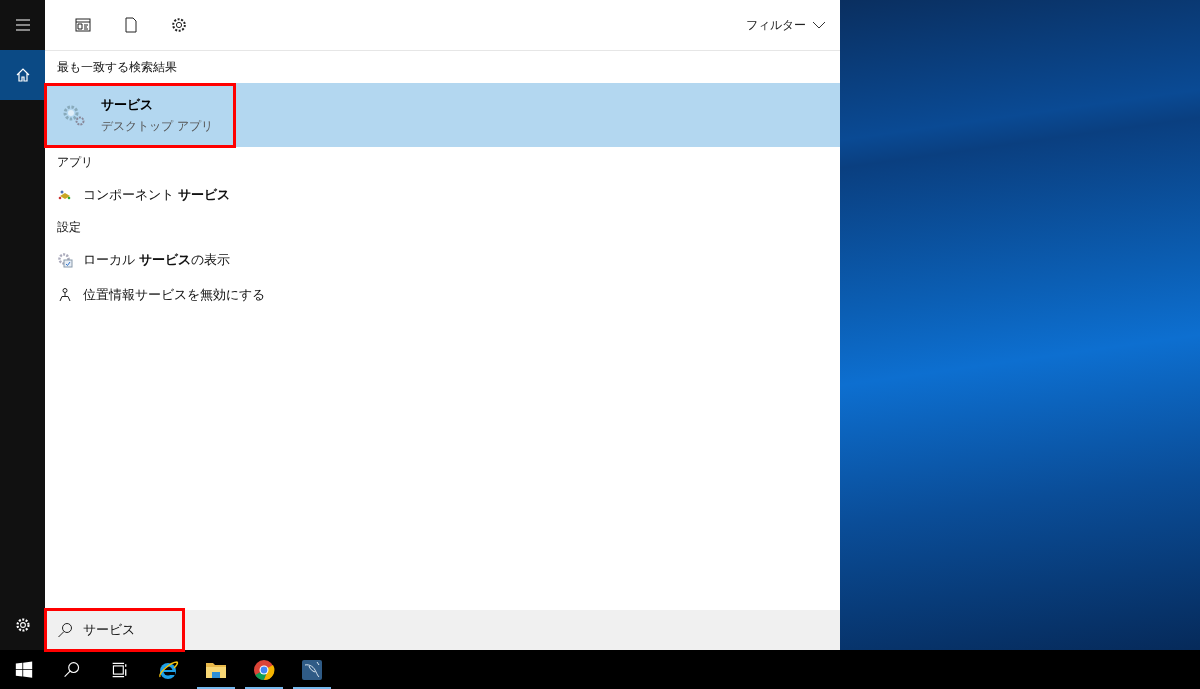 The image size is (1200, 689). What do you see at coordinates (442, 115) in the screenshot?
I see `best-match-result: サービス デスクトップ アプリ` at bounding box center [442, 115].